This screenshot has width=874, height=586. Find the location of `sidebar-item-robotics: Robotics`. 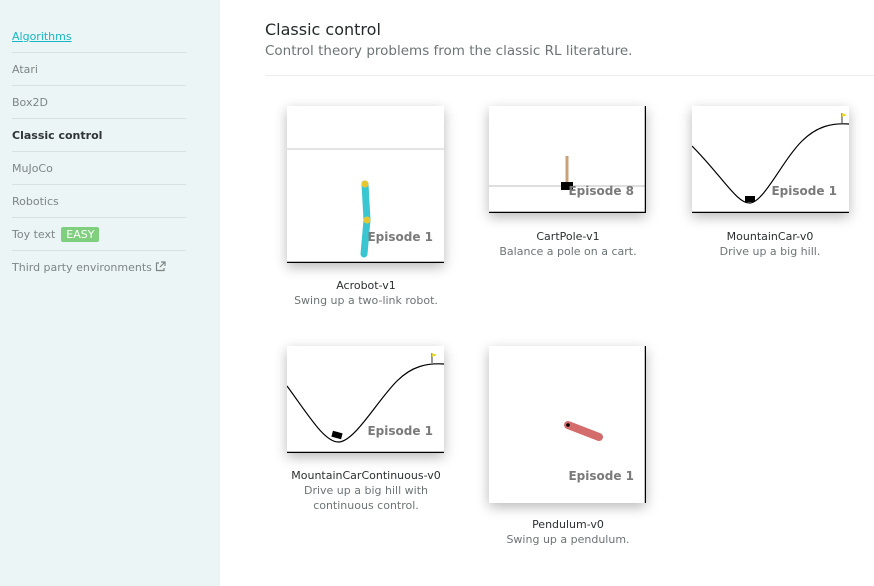

sidebar-item-robotics: Robotics is located at coordinates (99, 201).